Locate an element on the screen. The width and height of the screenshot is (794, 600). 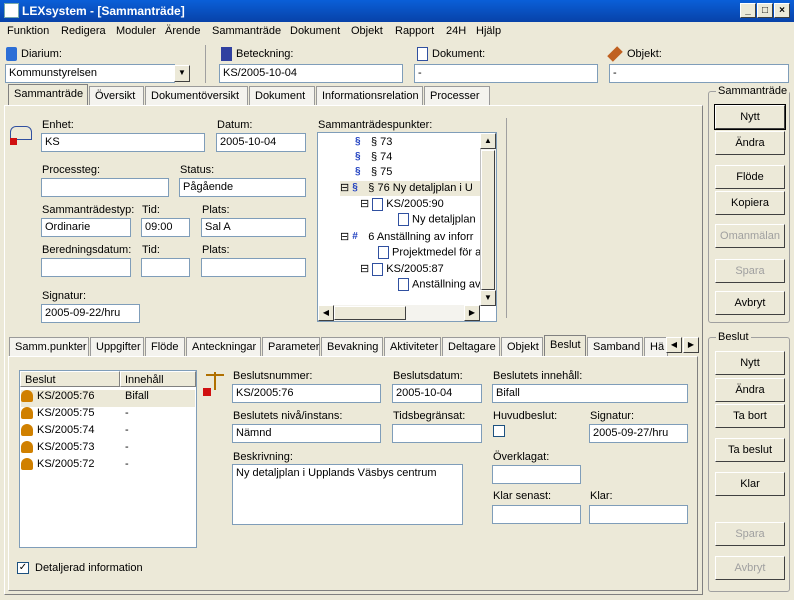
menu-dokument: Dokument is located at coordinates (315, 31).